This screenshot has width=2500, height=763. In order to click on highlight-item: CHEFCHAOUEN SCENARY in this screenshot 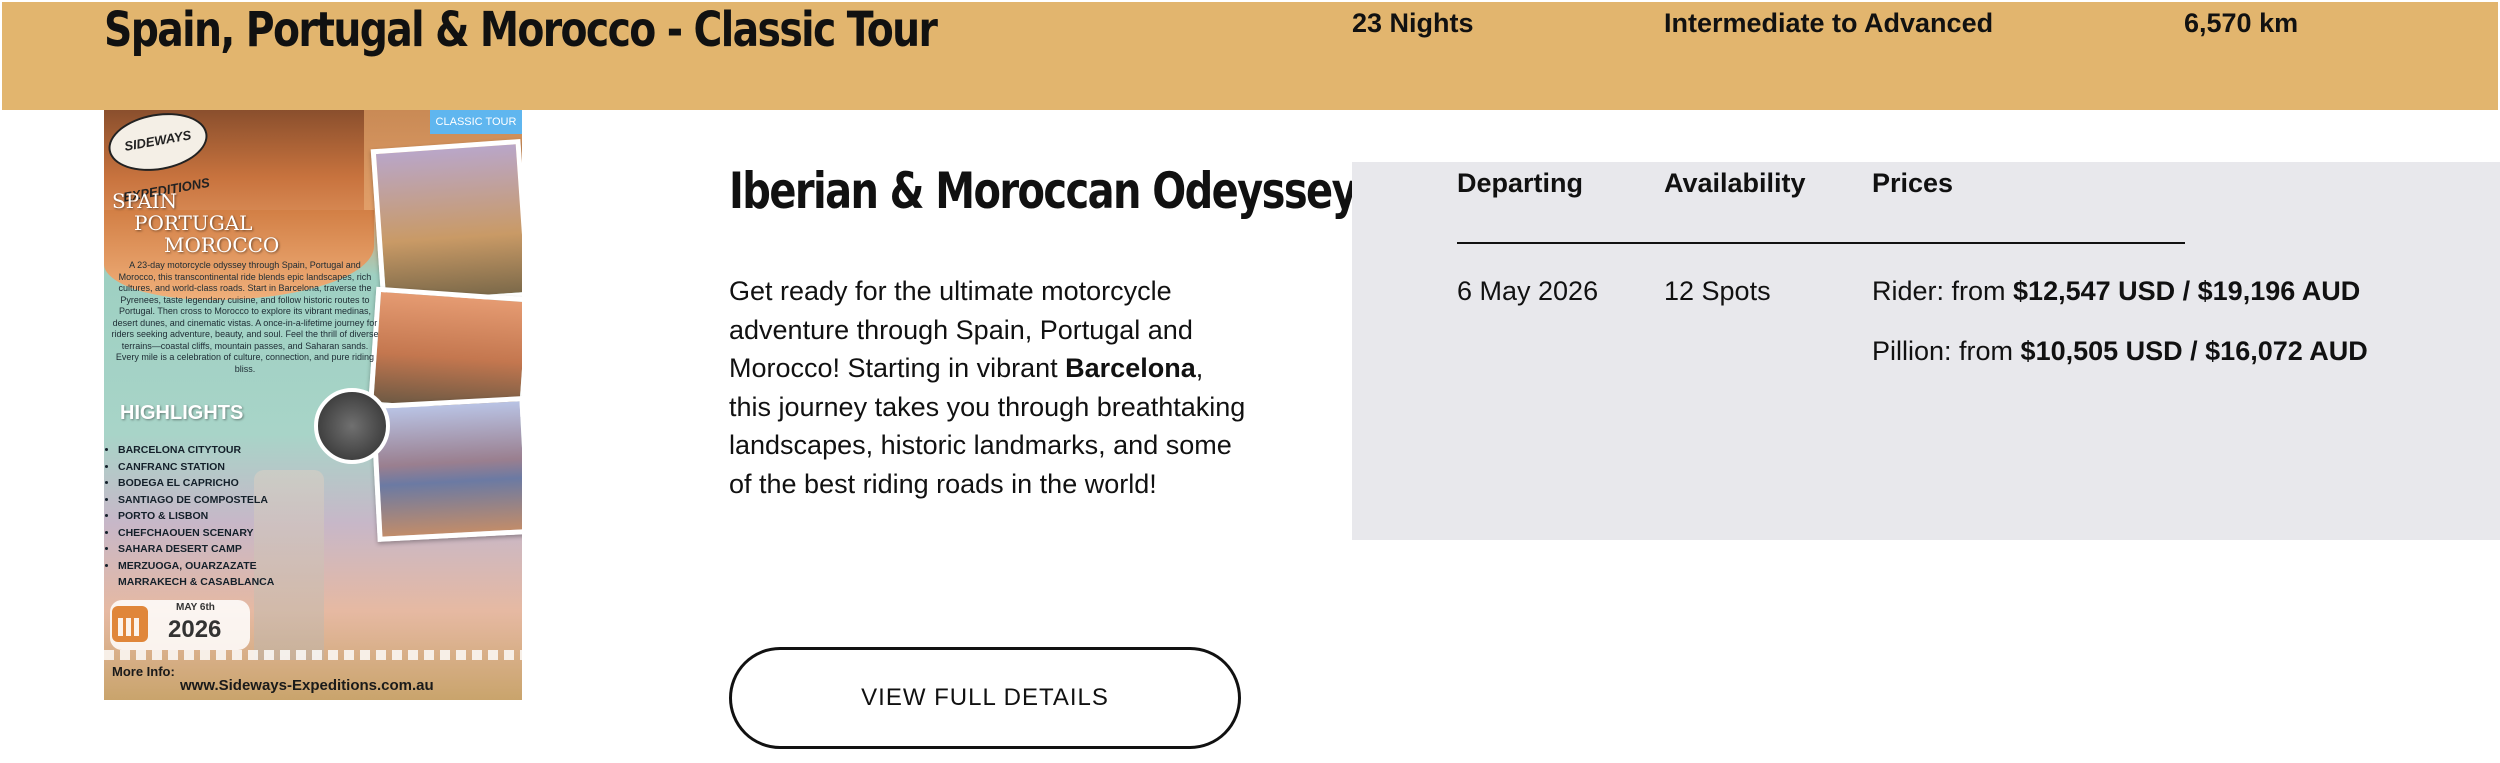, I will do `click(196, 533)`.